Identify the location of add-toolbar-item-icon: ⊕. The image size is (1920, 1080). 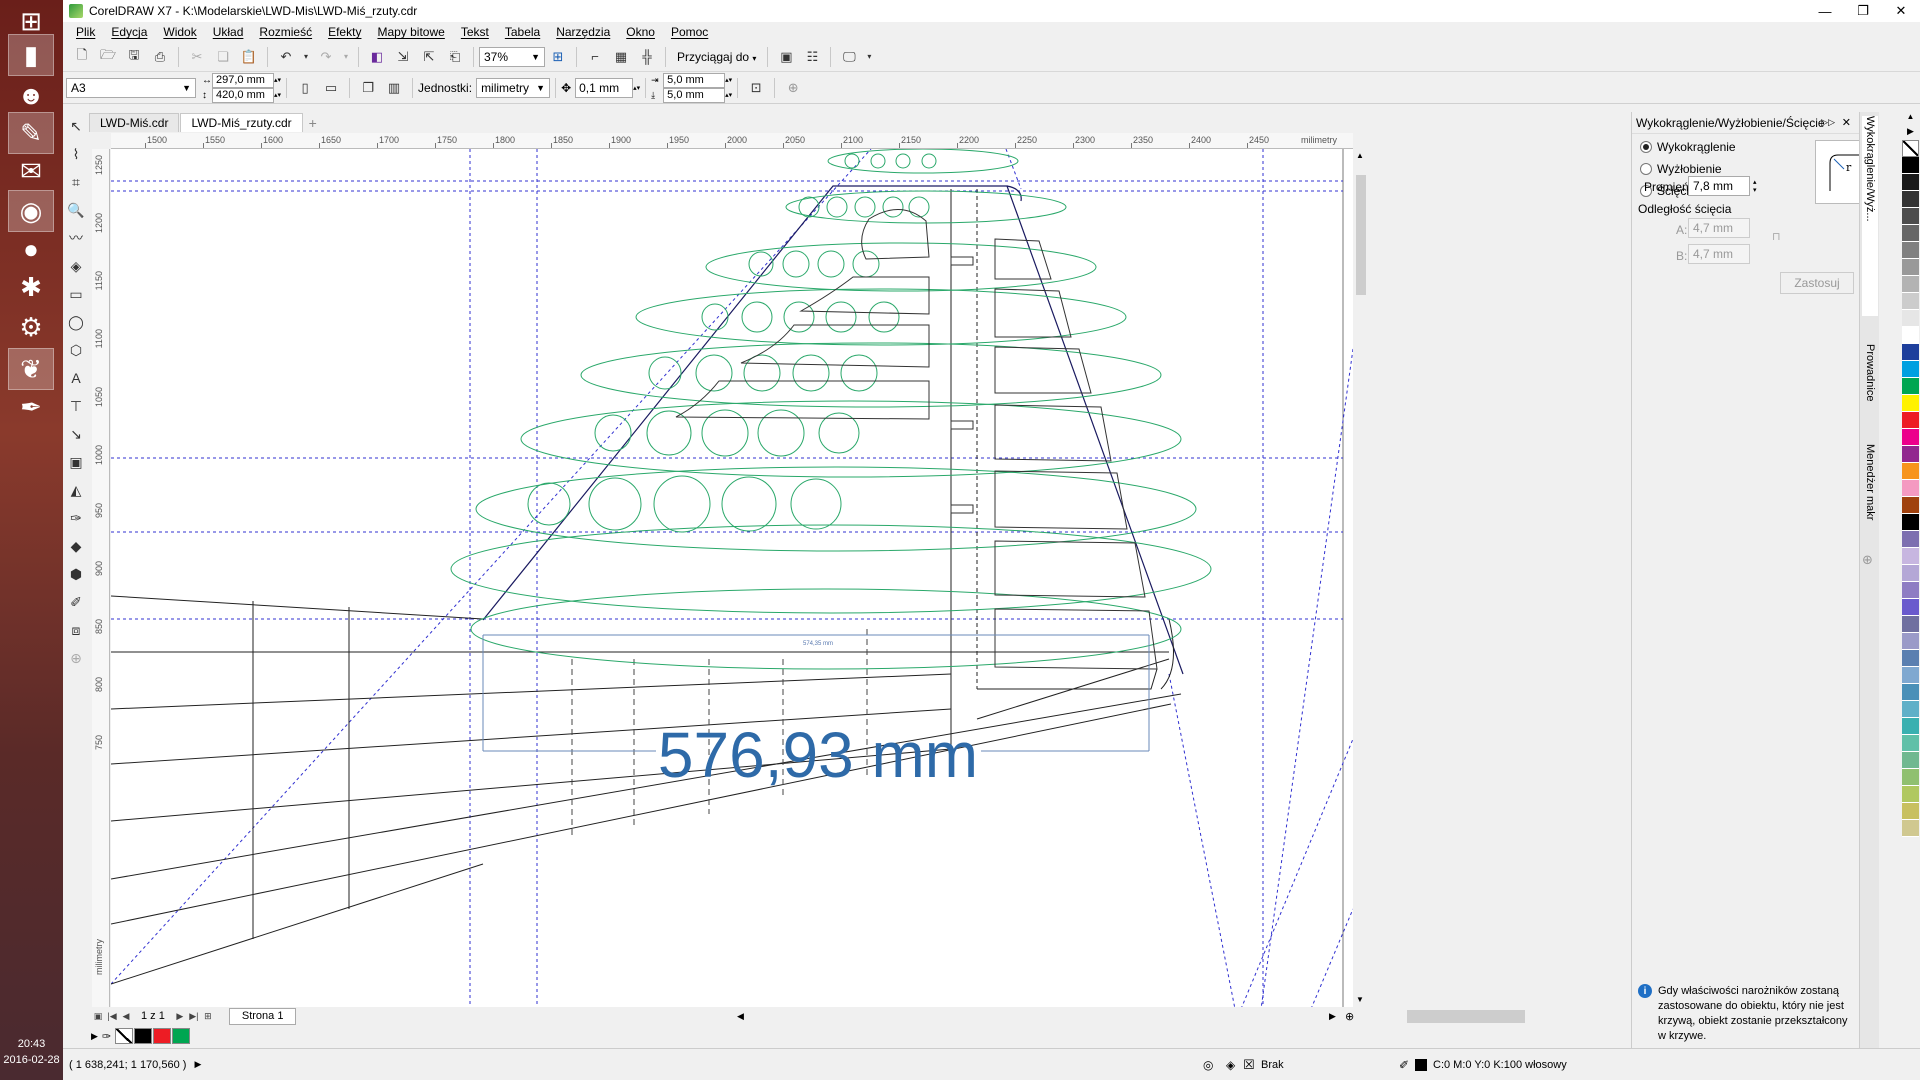
(793, 88).